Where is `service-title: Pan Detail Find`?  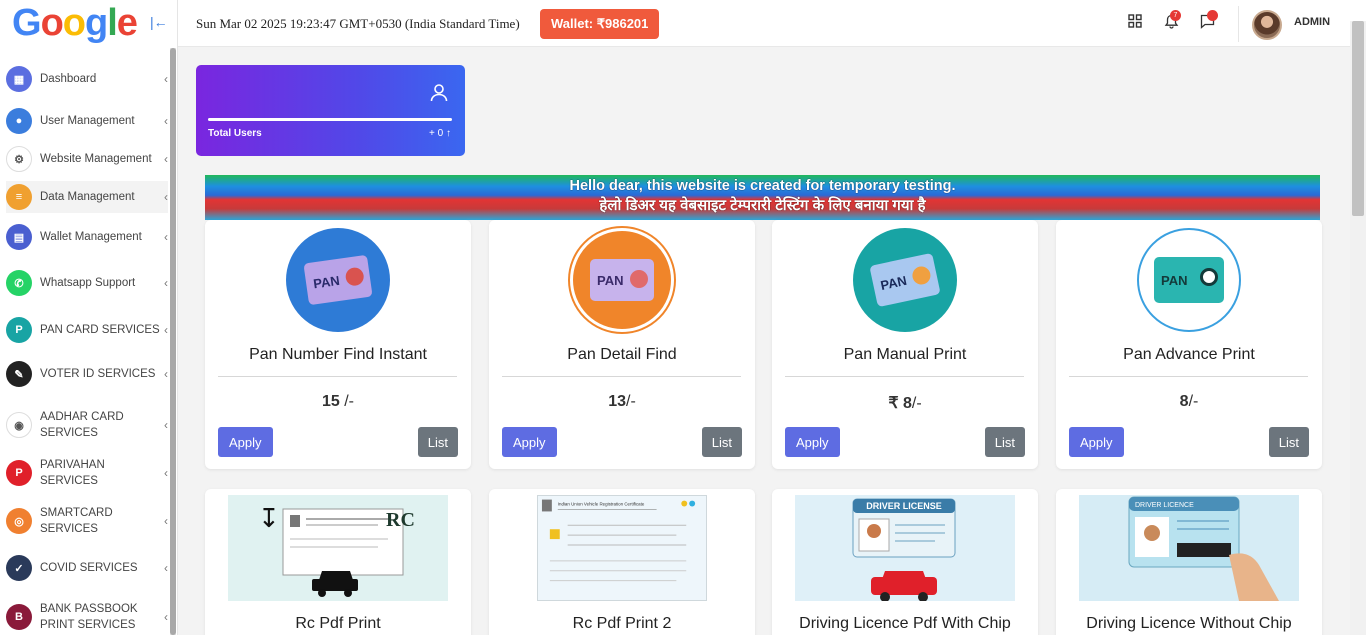 service-title: Pan Detail Find is located at coordinates (622, 354).